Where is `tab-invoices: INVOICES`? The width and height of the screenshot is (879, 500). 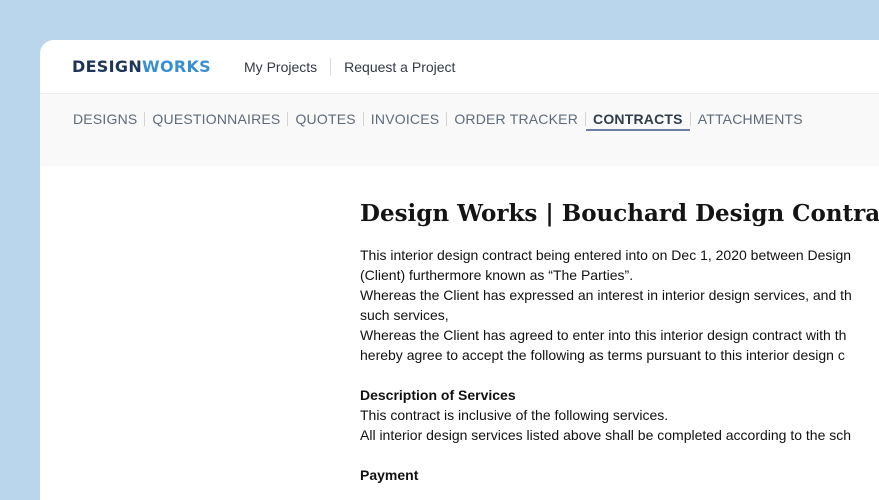 tab-invoices: INVOICES is located at coordinates (405, 119).